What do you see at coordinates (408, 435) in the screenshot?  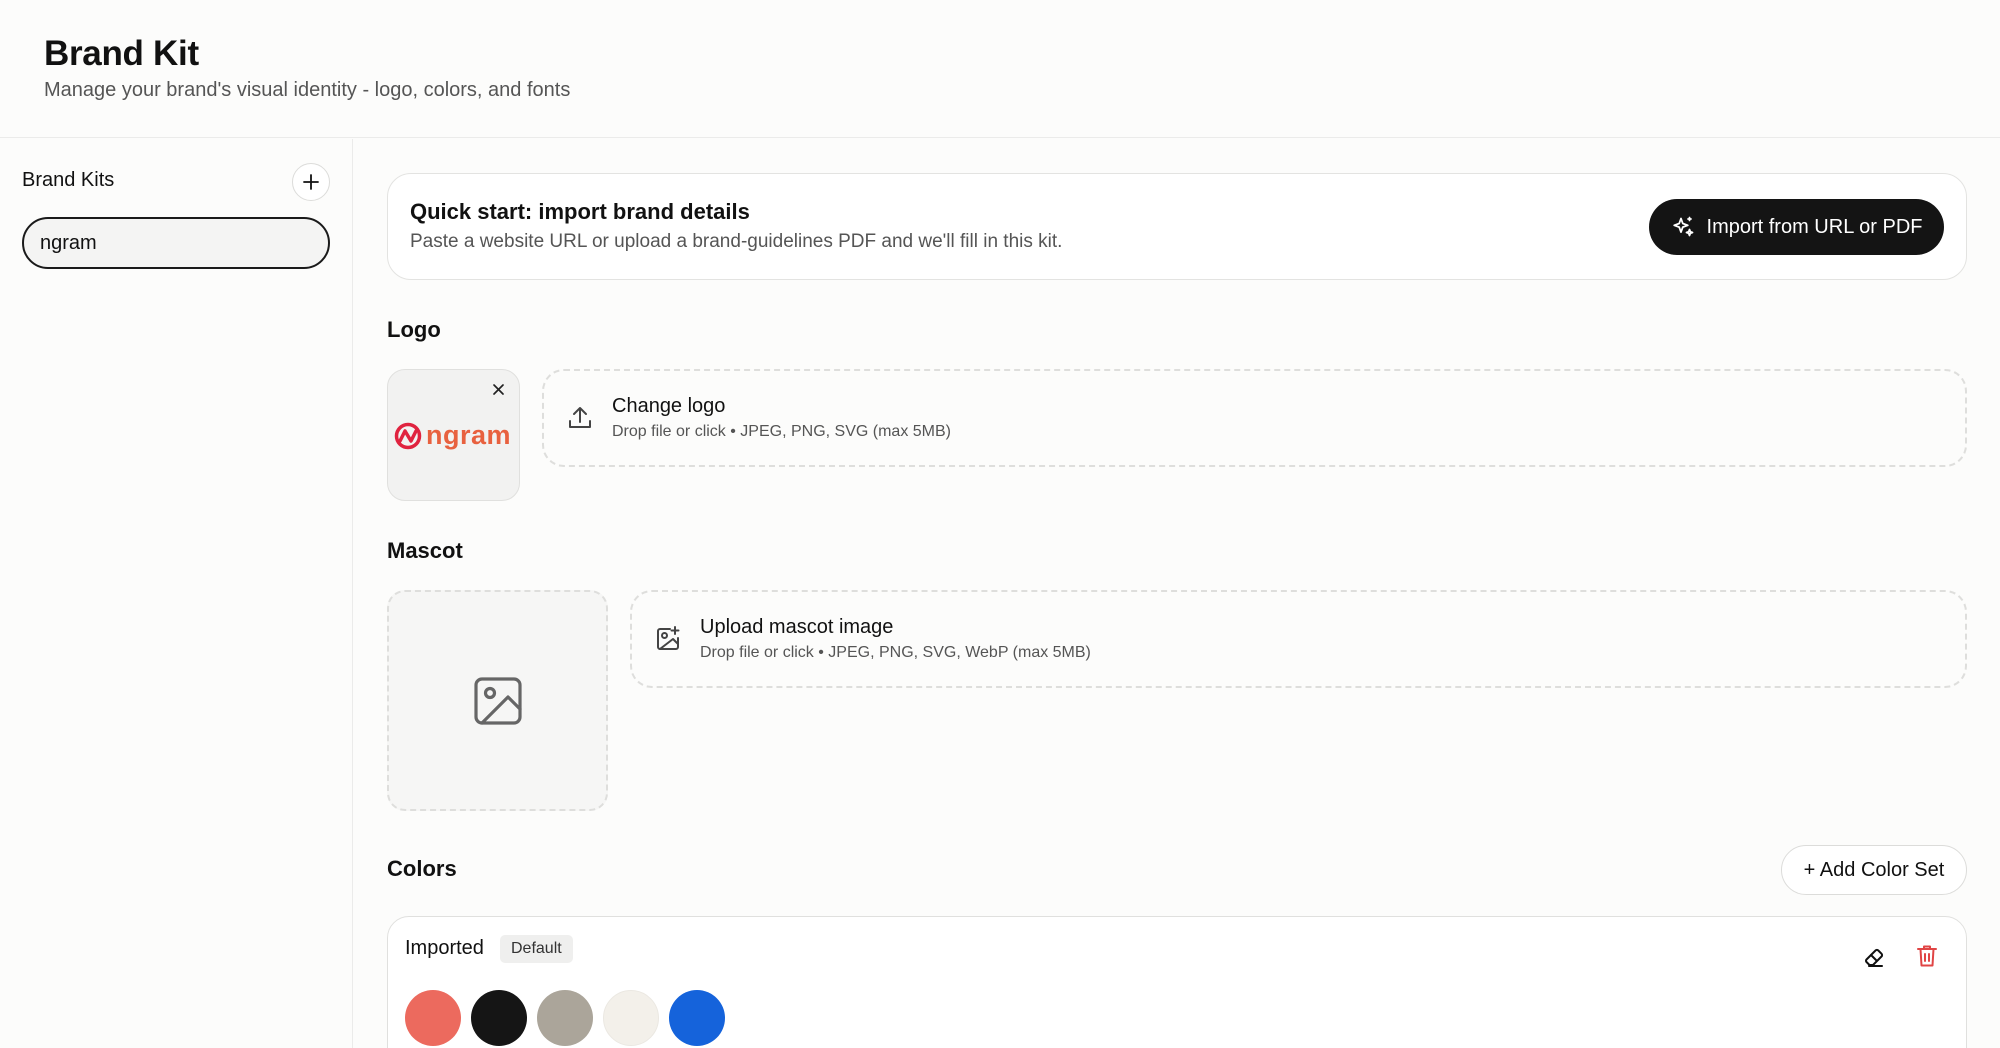 I see `ngram-logo-mark-icon` at bounding box center [408, 435].